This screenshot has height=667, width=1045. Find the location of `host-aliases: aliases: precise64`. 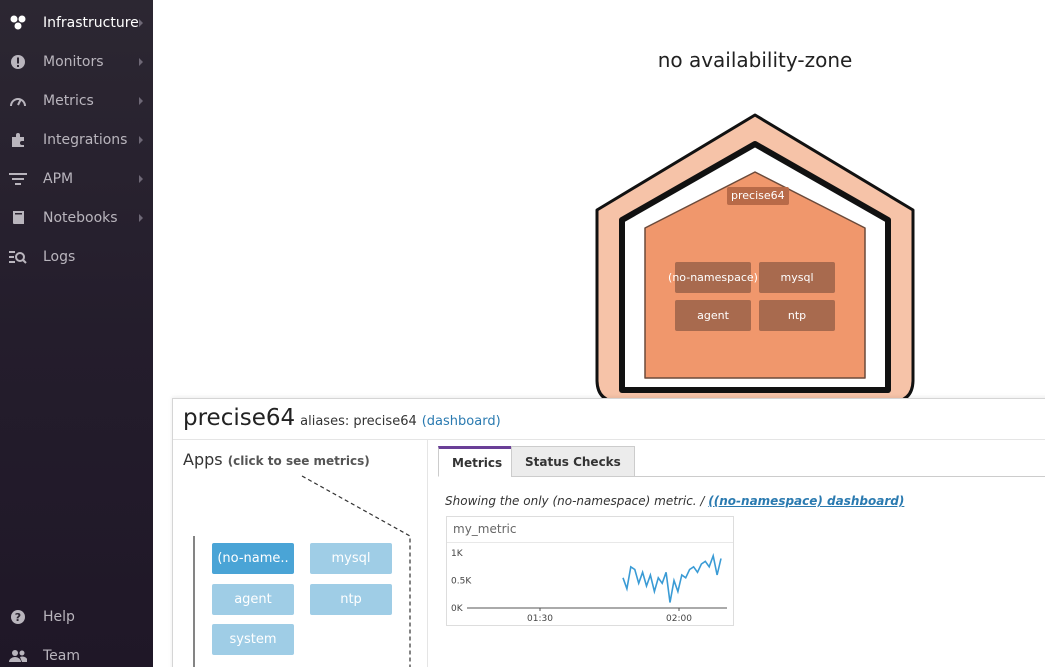

host-aliases: aliases: precise64 is located at coordinates (358, 421).